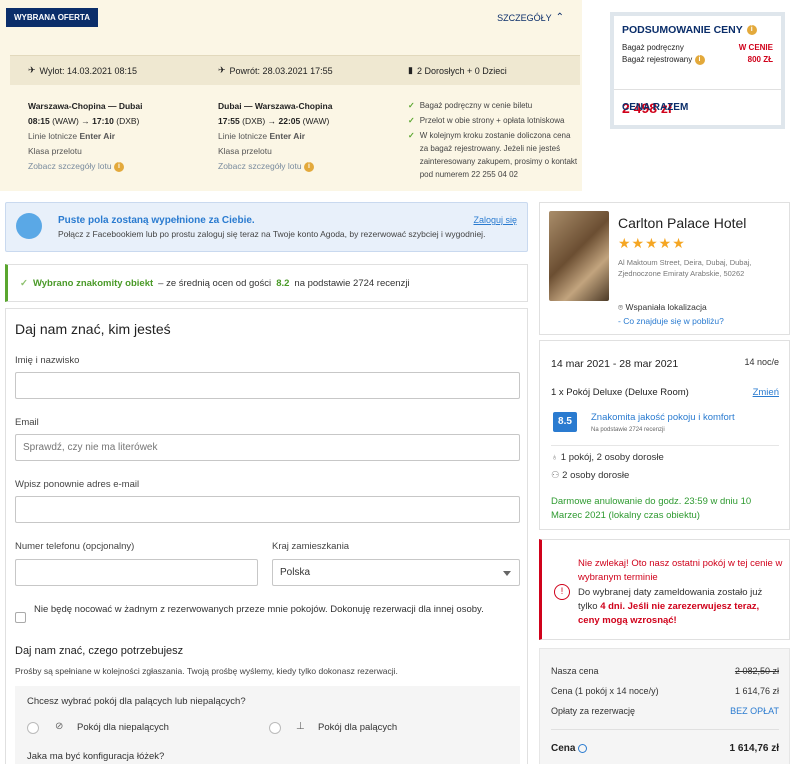 The height and width of the screenshot is (764, 790). Describe the element at coordinates (70, 166) in the screenshot. I see `outbound-details-link-text: Zobacz szczegóły lotu` at that location.